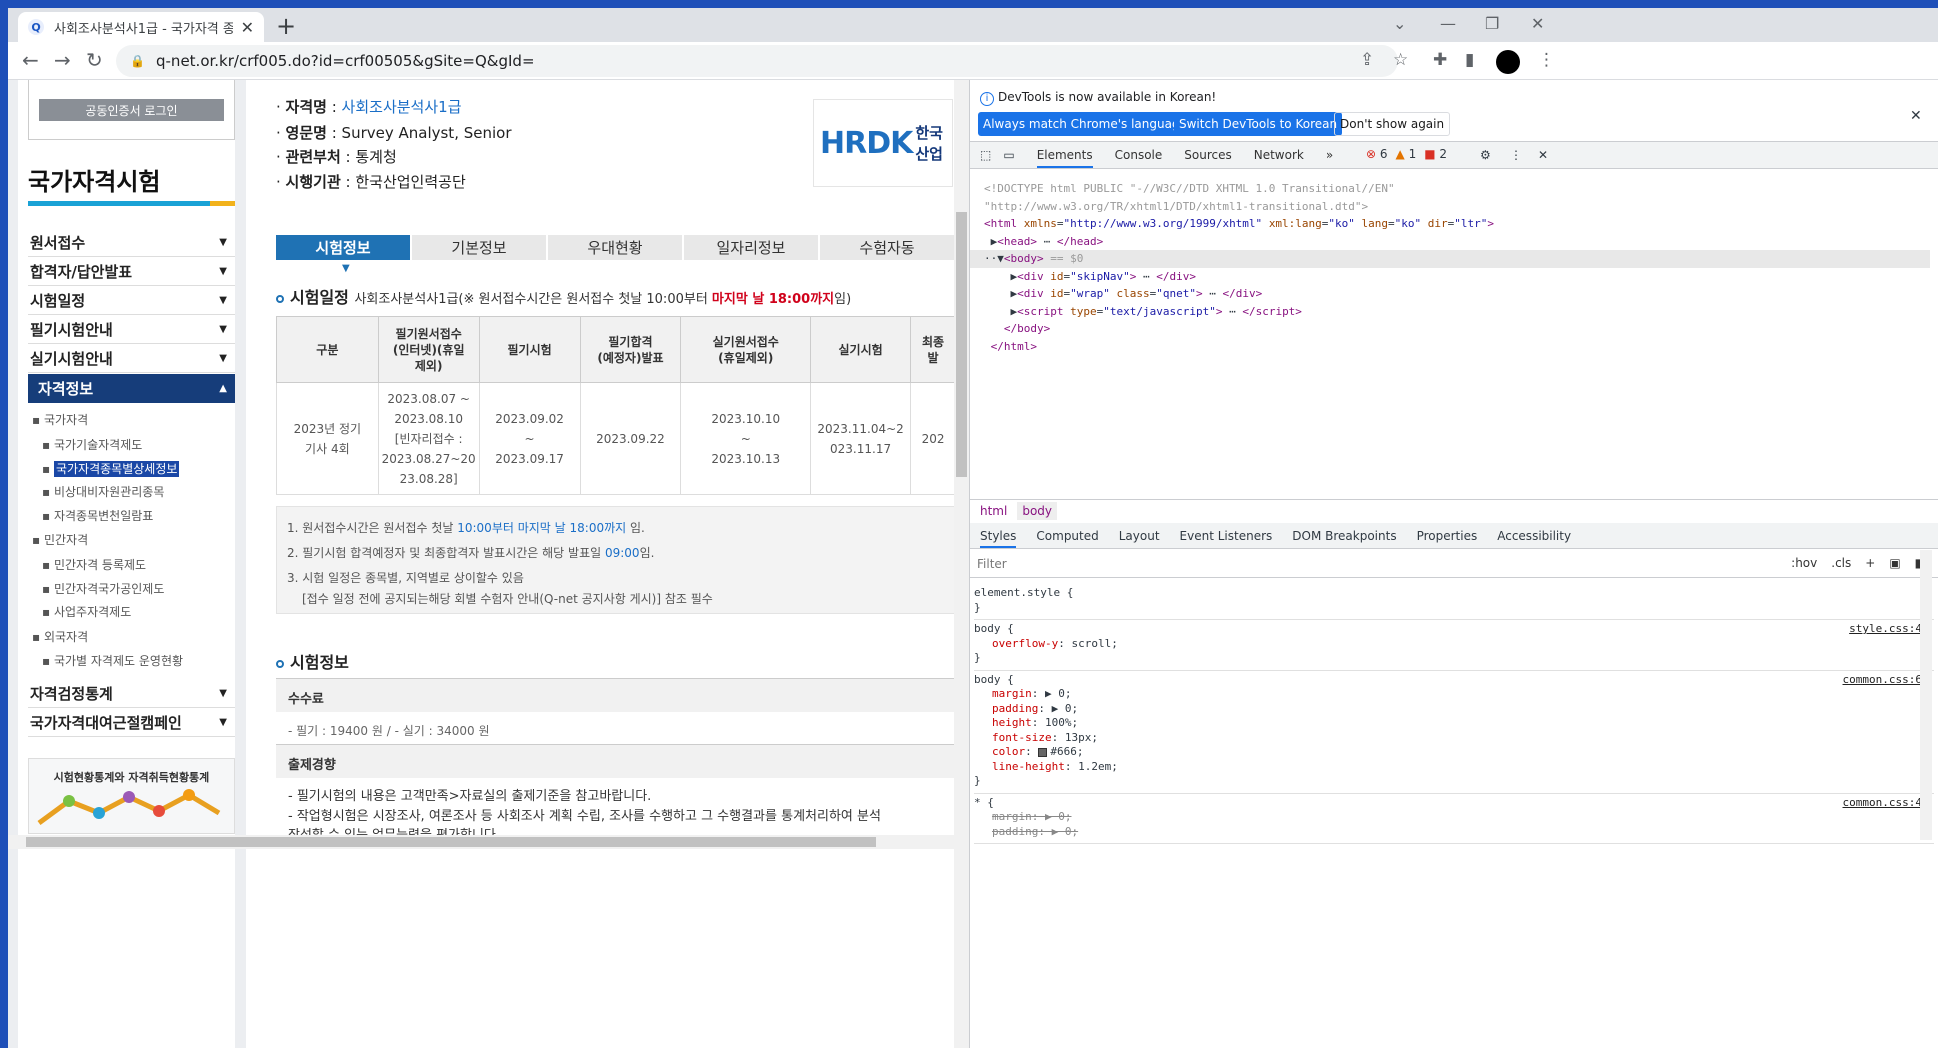 This screenshot has height=1048, width=1938. What do you see at coordinates (752, 247) in the screenshot?
I see `tab-jobs: 일자리정보` at bounding box center [752, 247].